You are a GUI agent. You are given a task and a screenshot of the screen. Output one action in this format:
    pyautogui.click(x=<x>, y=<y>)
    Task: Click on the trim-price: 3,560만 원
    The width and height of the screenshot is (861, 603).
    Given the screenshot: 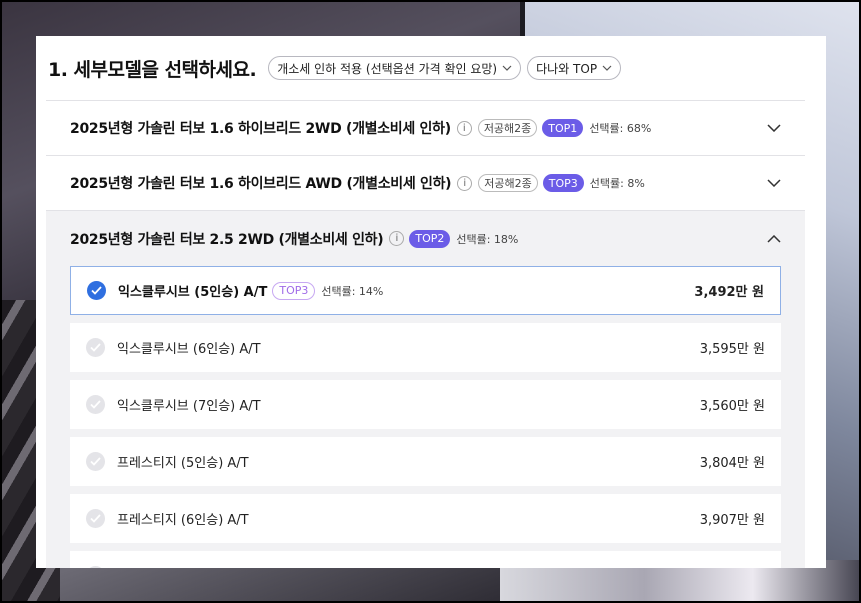 What is the action you would take?
    pyautogui.click(x=732, y=406)
    